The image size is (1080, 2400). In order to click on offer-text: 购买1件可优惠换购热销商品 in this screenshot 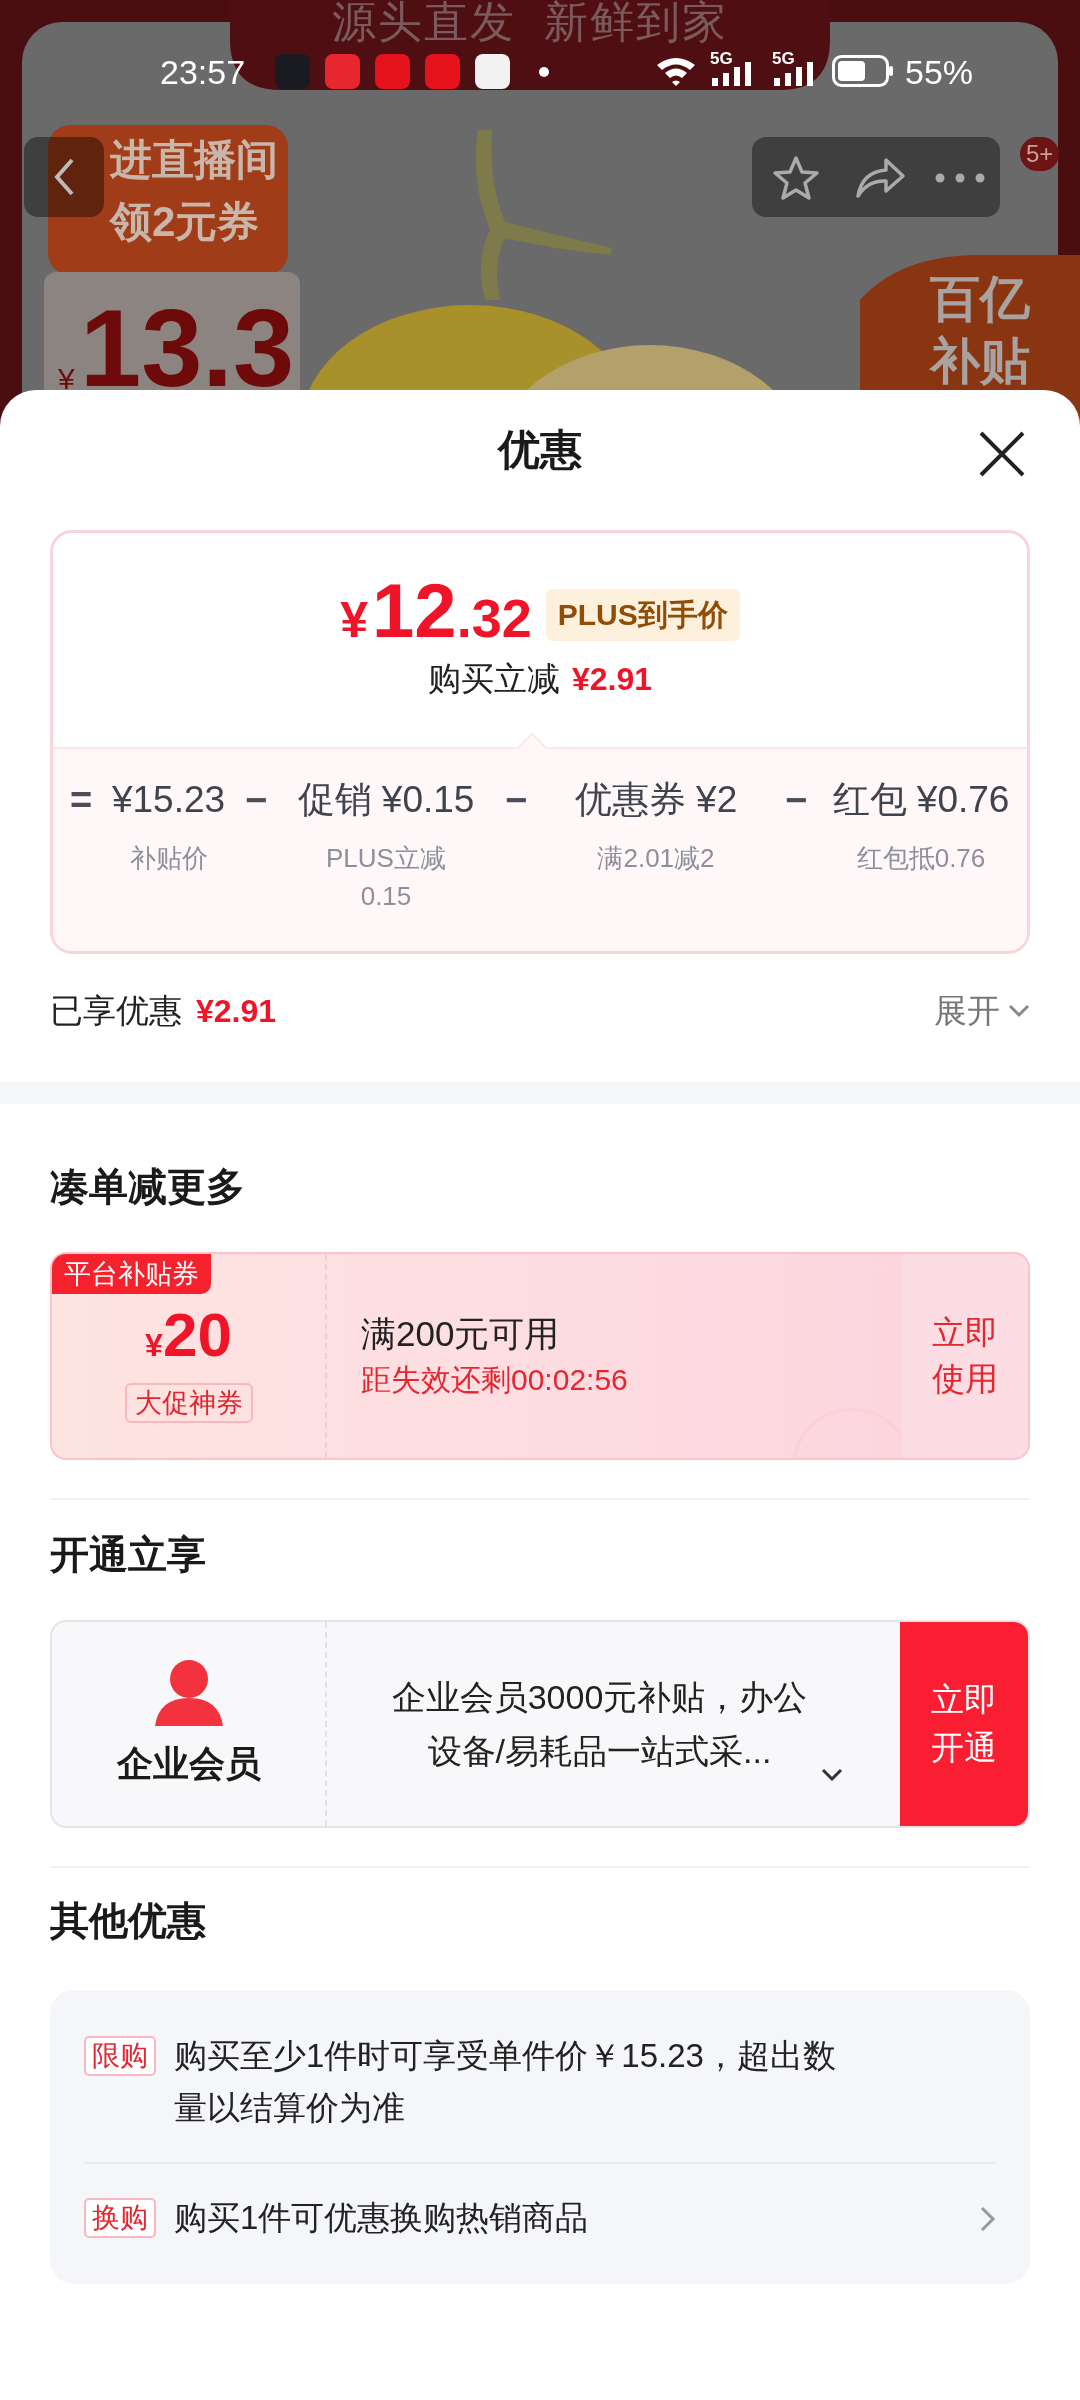, I will do `click(382, 2218)`.